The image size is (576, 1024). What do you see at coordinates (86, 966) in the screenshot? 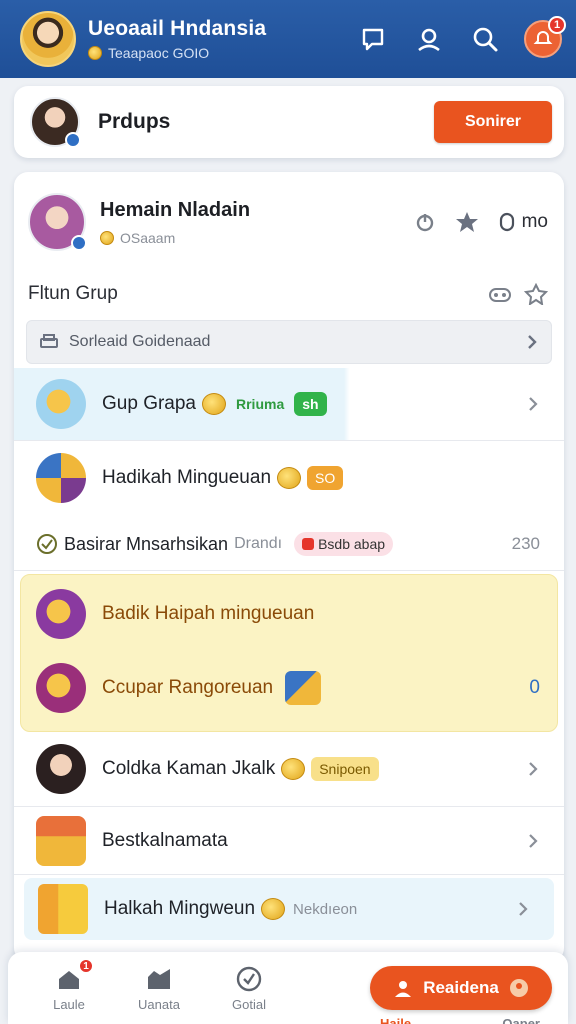
I see `nav-badge: 1` at bounding box center [86, 966].